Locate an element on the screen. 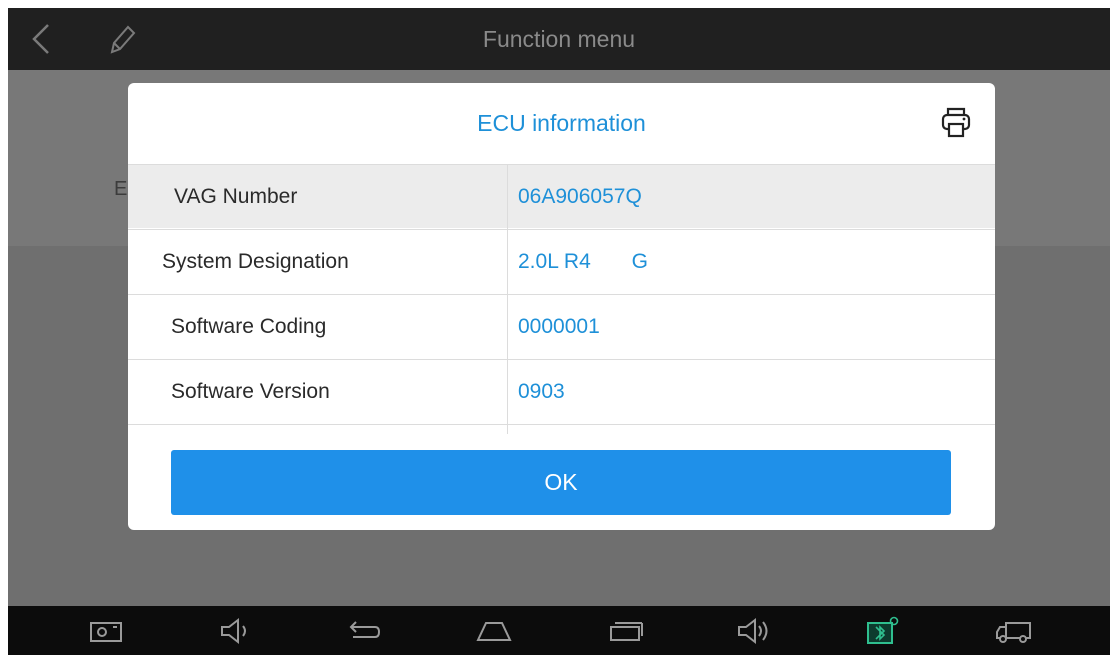 This screenshot has height=655, width=1110. table-row: Software Coding 0000001 is located at coordinates (561, 326).